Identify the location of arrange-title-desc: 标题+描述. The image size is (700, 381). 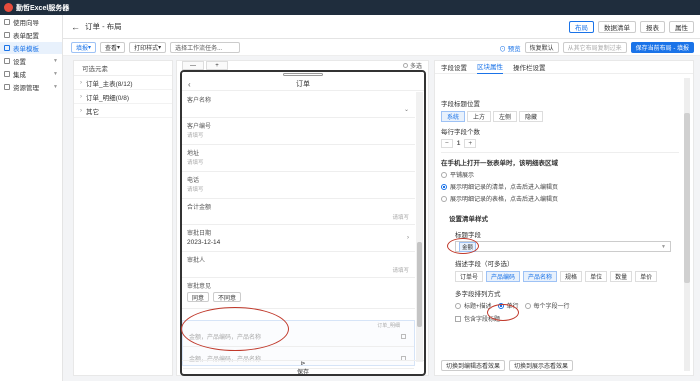
(473, 305).